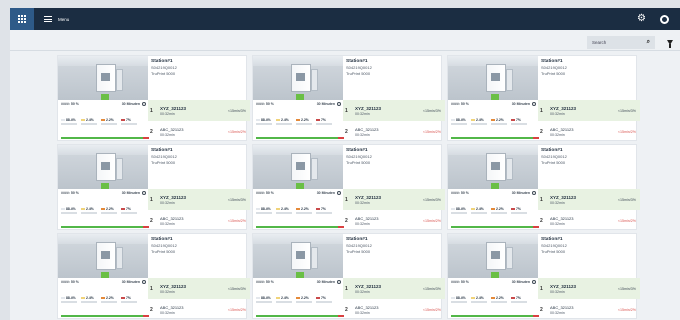  What do you see at coordinates (345, 43) in the screenshot?
I see `toolbar: Search ⌕` at bounding box center [345, 43].